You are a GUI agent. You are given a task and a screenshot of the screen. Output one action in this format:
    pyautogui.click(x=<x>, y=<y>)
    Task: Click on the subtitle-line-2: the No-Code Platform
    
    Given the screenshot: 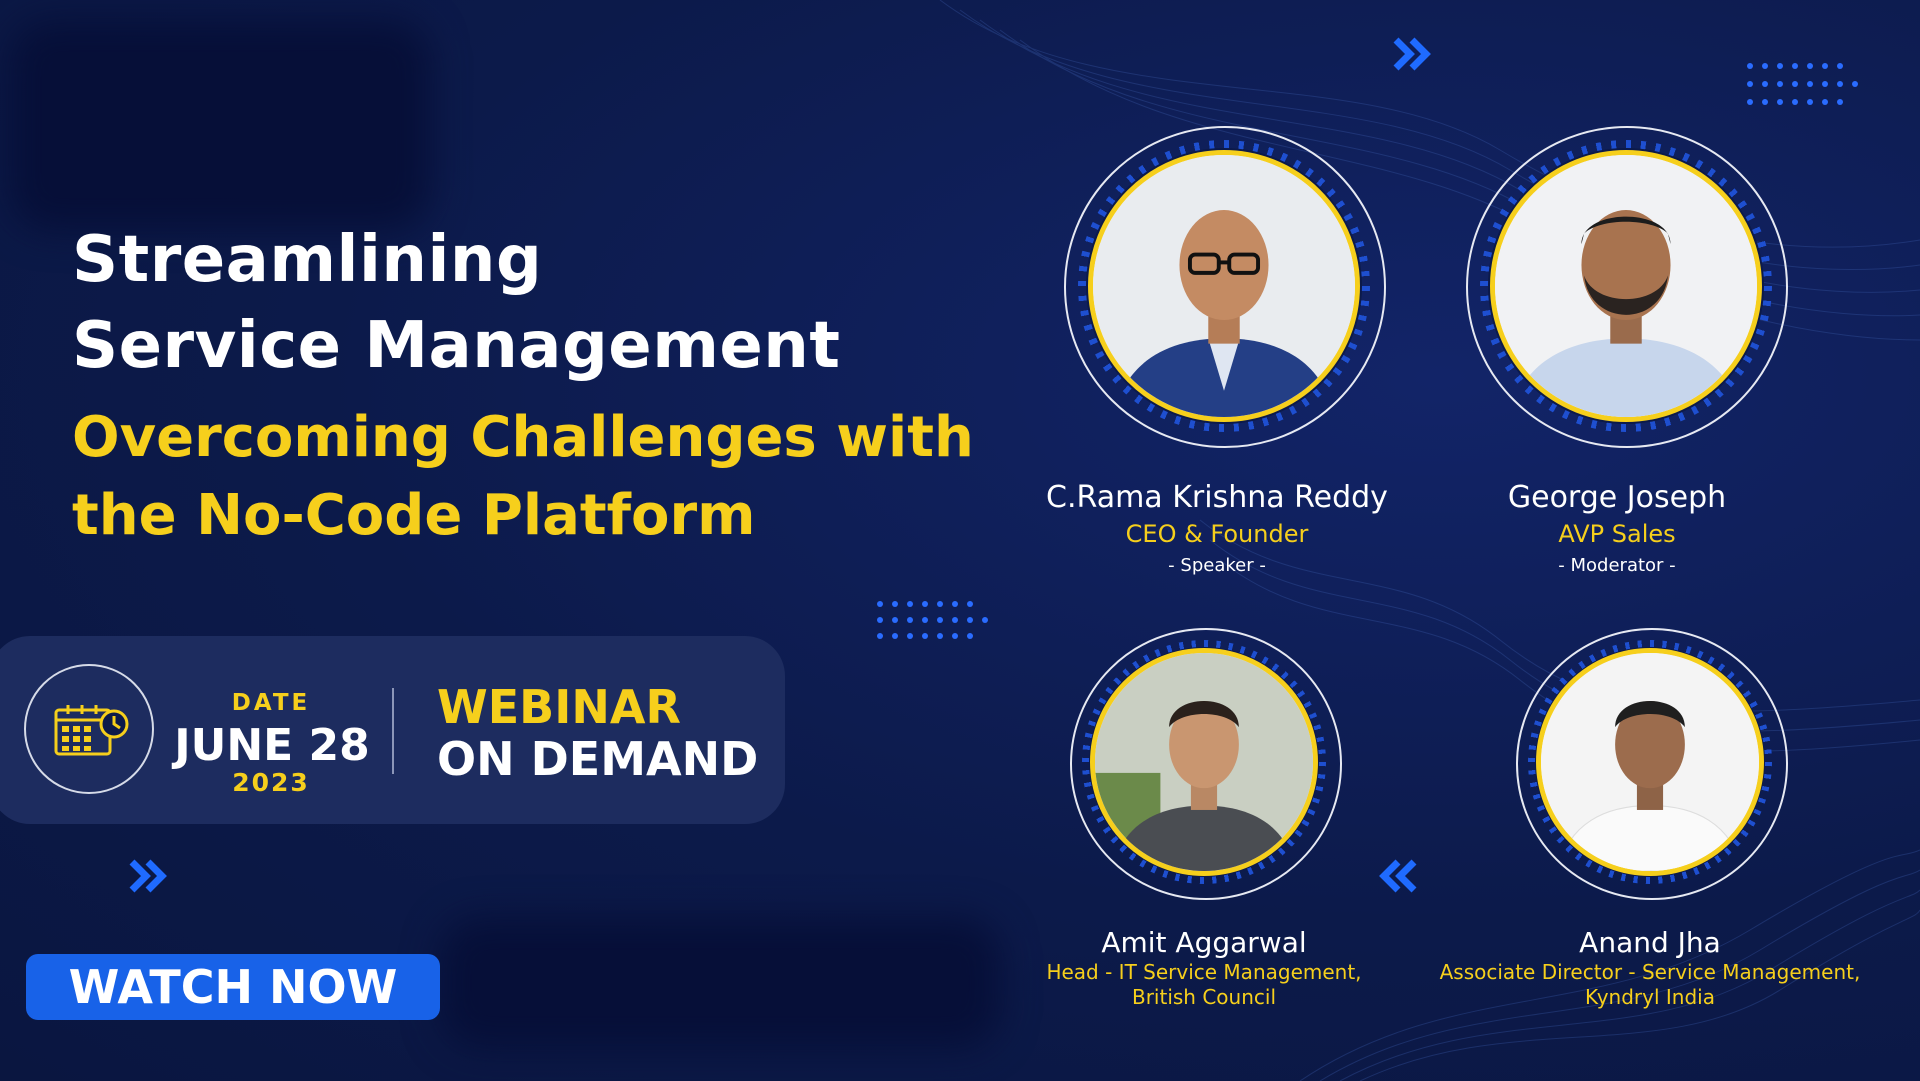 What is the action you would take?
    pyautogui.click(x=414, y=515)
    